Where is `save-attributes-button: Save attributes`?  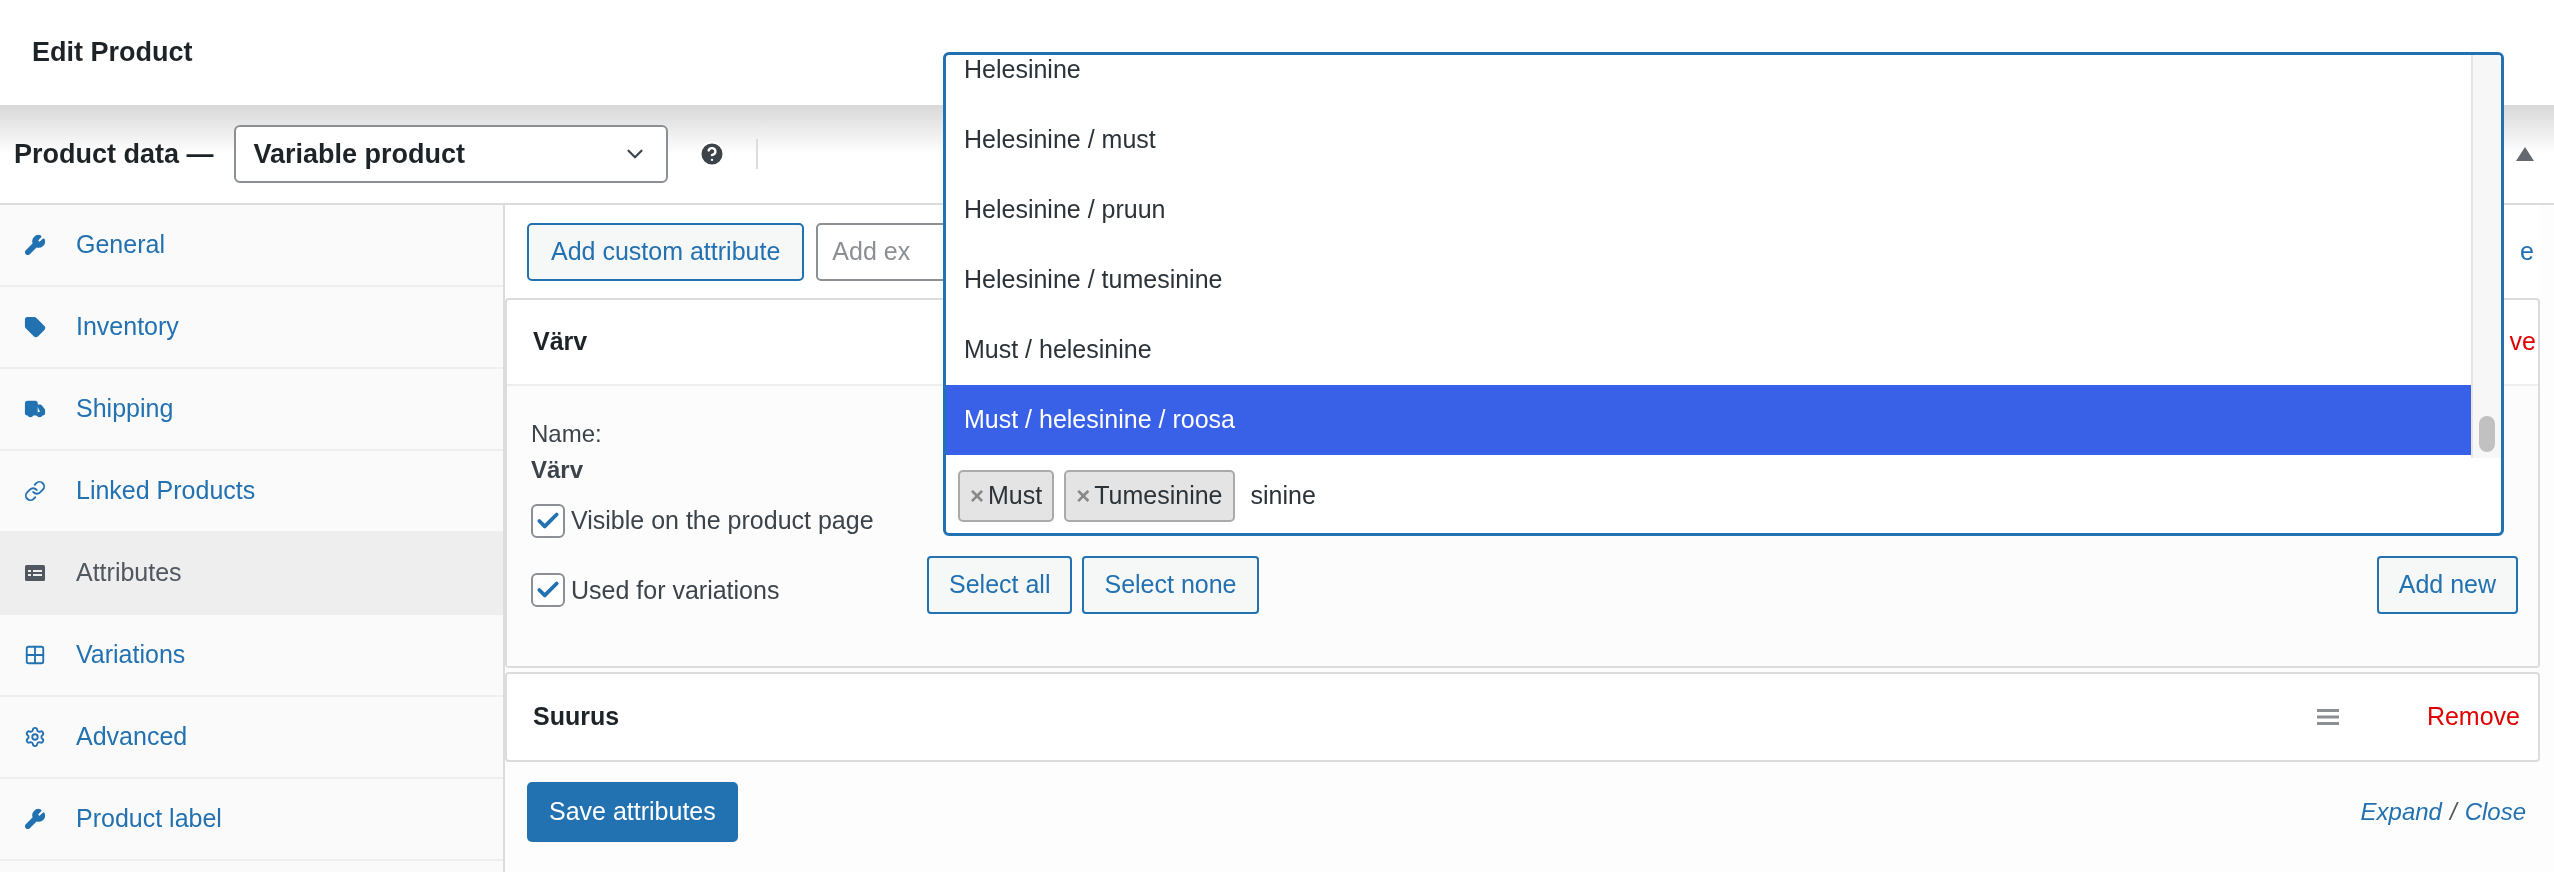 save-attributes-button: Save attributes is located at coordinates (632, 812).